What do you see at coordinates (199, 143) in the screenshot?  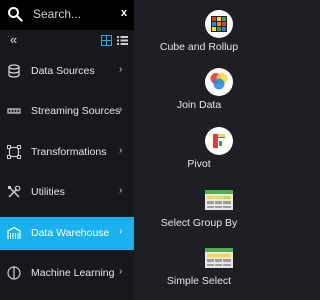 I see `tool-pivot: Pivot` at bounding box center [199, 143].